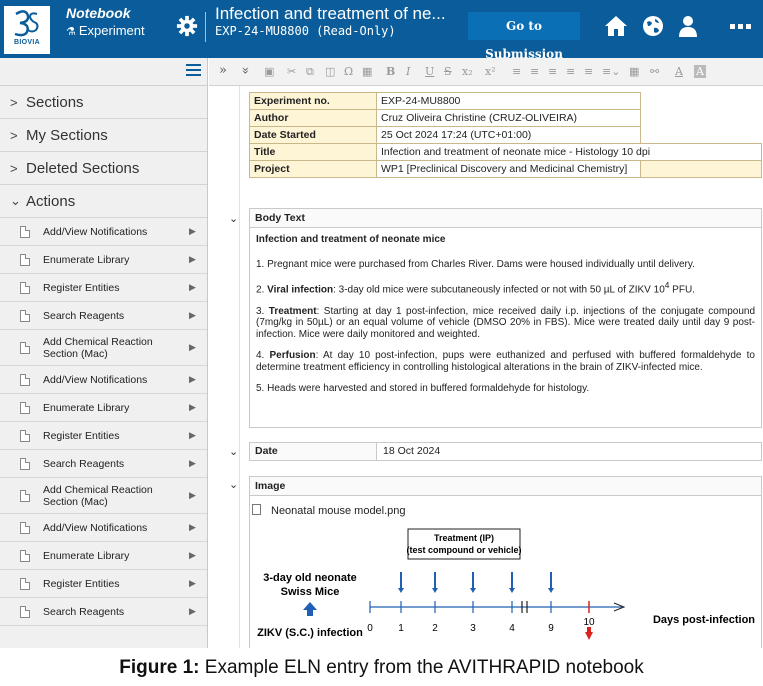 This screenshot has height=686, width=763. I want to click on body-text-header: Body Text, so click(505, 218).